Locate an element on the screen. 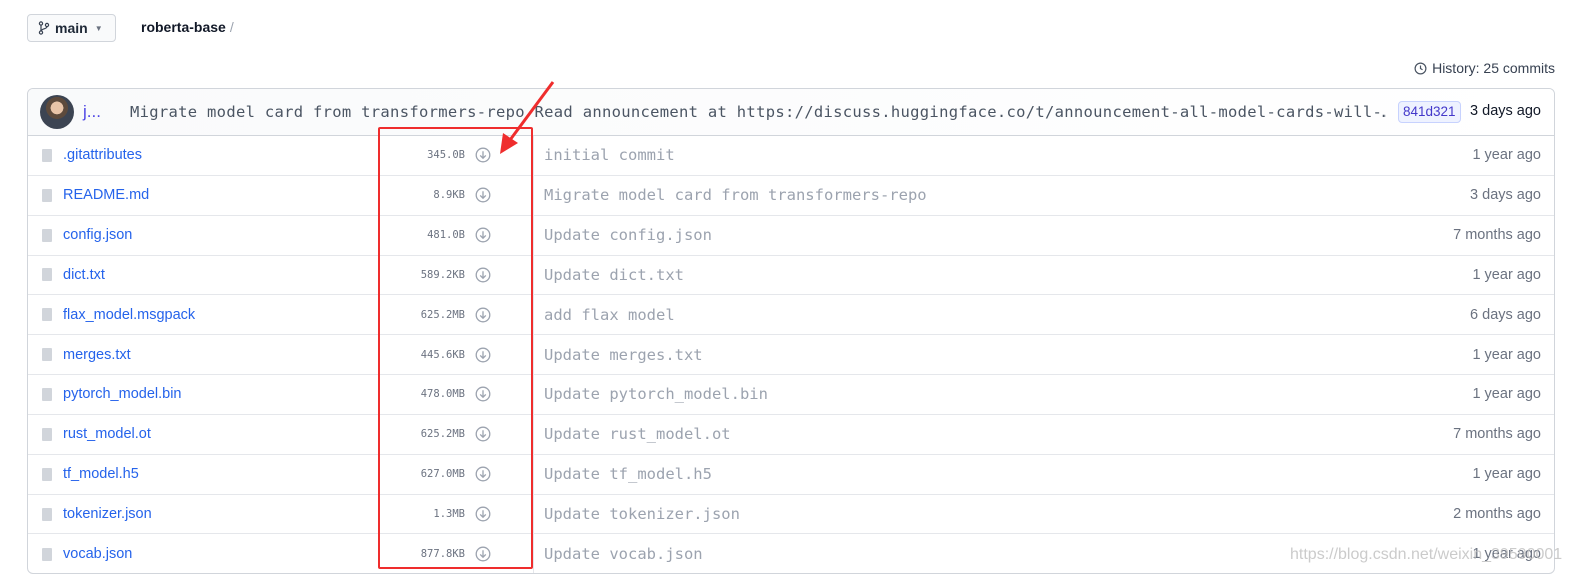 This screenshot has height=579, width=1576. breadcrumb: roberta-base / is located at coordinates (187, 27).